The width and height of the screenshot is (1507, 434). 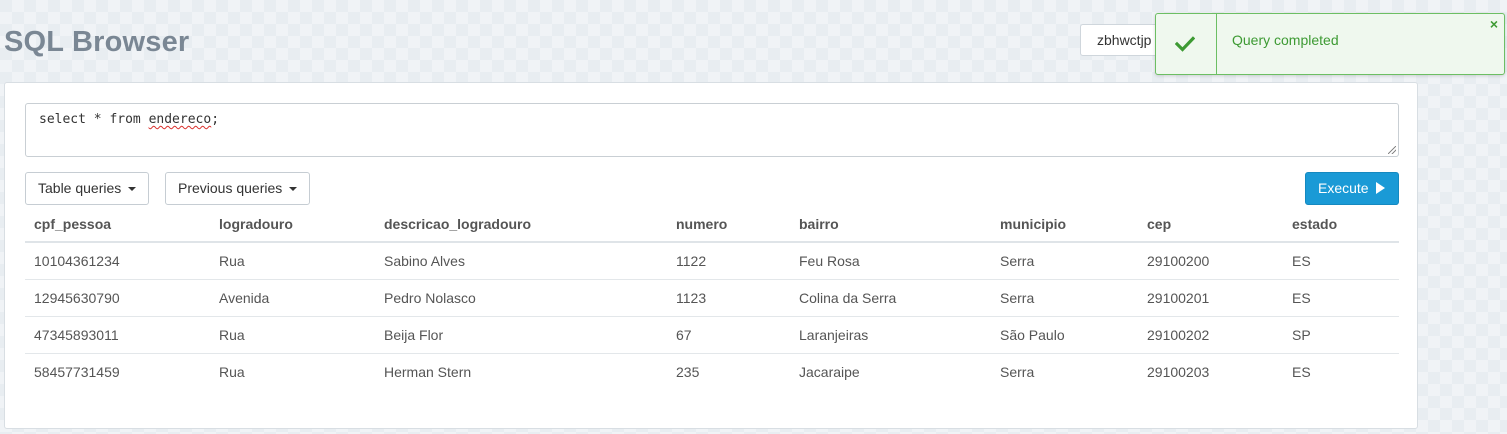 I want to click on table-cell: Sabino Alves, so click(x=521, y=261).